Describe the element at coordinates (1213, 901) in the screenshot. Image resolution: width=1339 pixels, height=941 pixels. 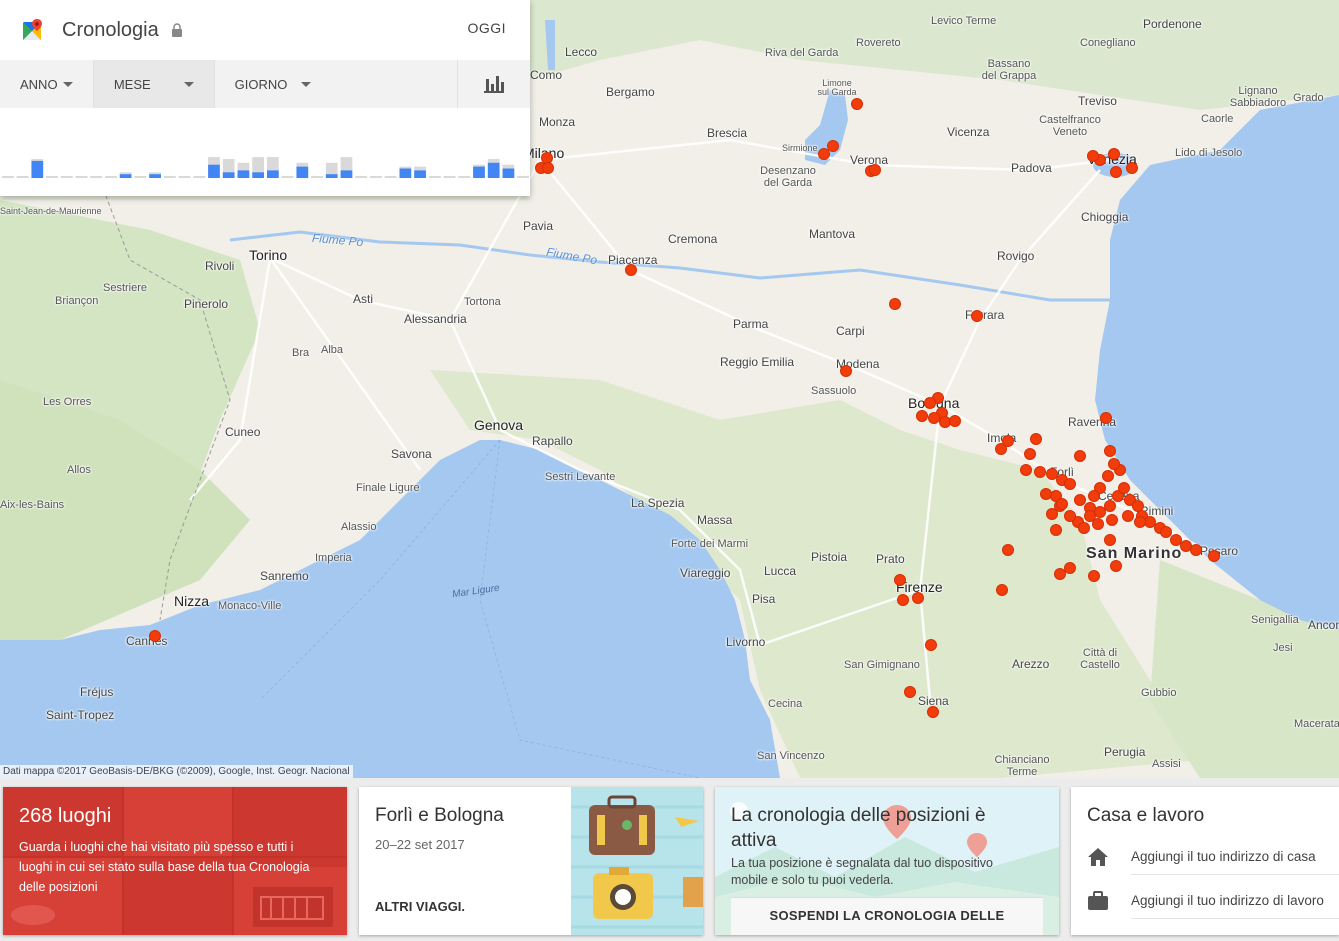
I see `add-work-address-row: Aggiungi il tuo indirizzo di lavoro` at that location.